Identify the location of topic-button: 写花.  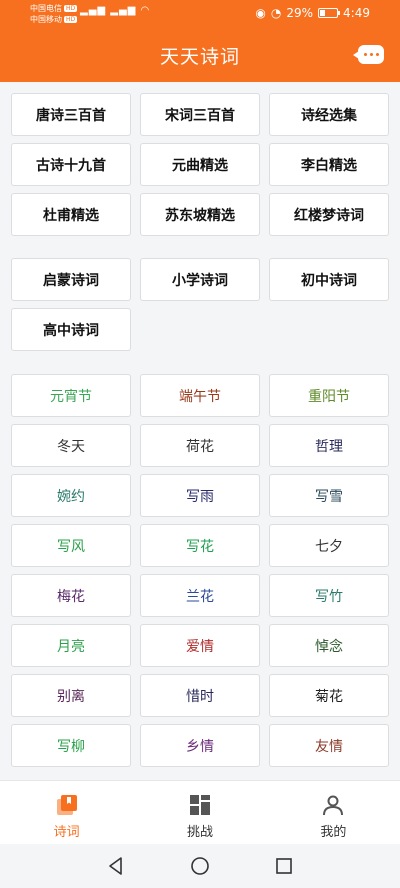
(200, 545).